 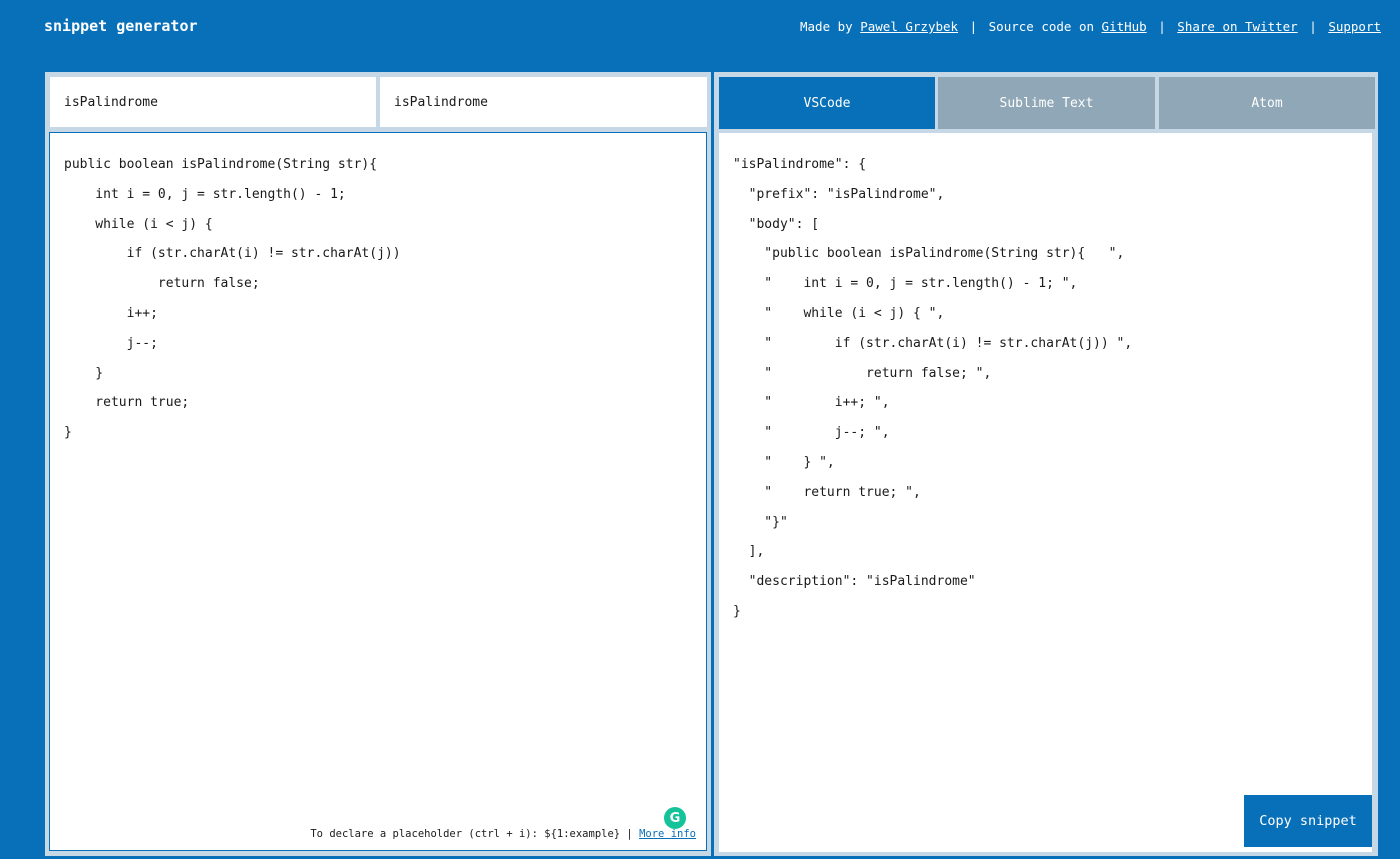 What do you see at coordinates (1237, 26) in the screenshot?
I see `share-twitter-link: Share on Twitter` at bounding box center [1237, 26].